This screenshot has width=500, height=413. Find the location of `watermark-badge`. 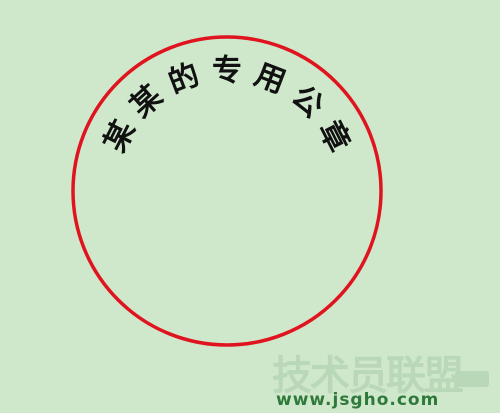

watermark-badge is located at coordinates (472, 379).